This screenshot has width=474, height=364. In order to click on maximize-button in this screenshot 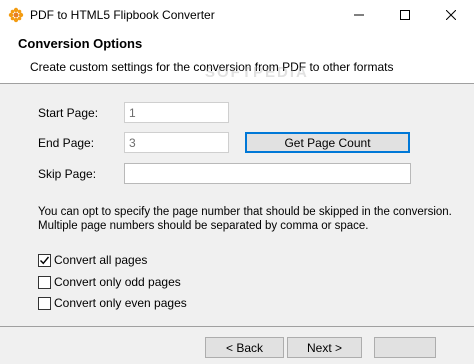, I will do `click(405, 15)`.